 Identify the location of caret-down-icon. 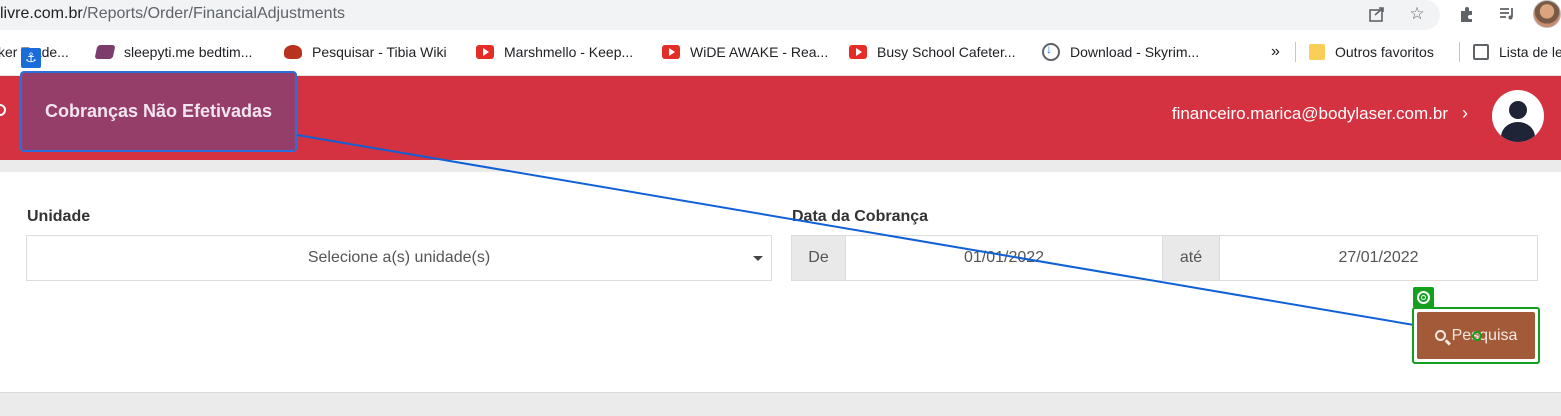
(758, 258).